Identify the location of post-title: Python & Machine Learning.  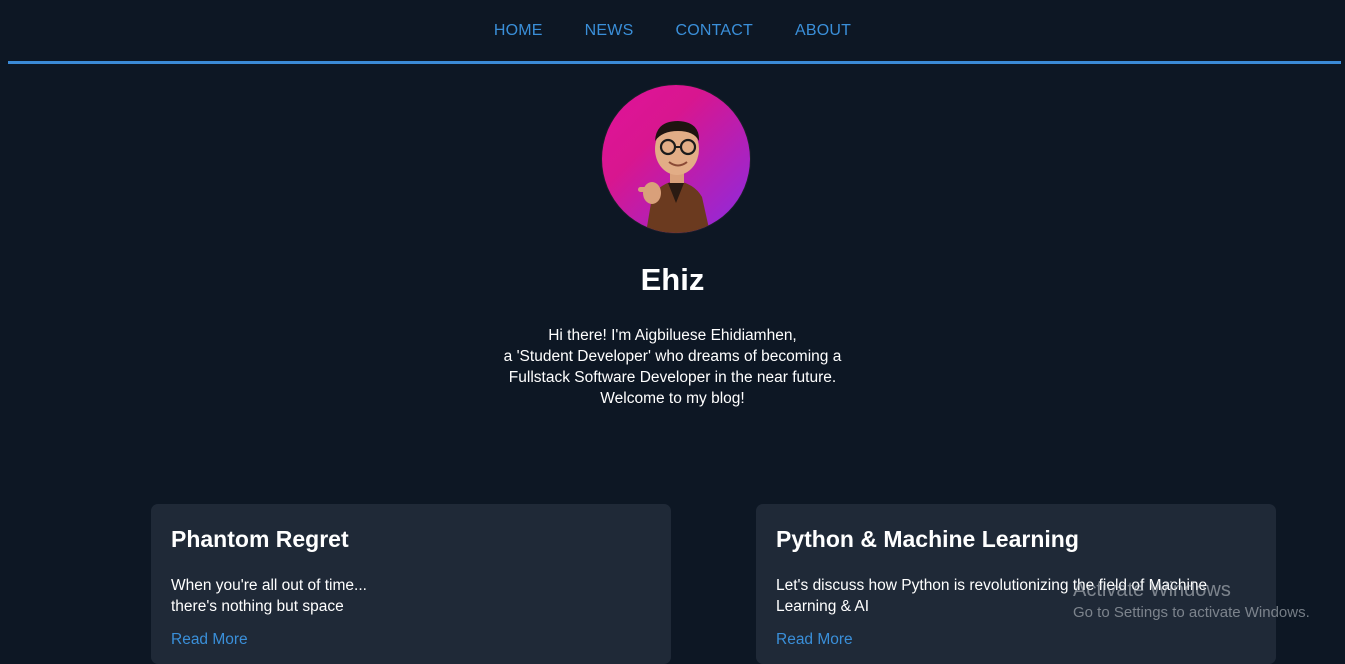
(927, 539).